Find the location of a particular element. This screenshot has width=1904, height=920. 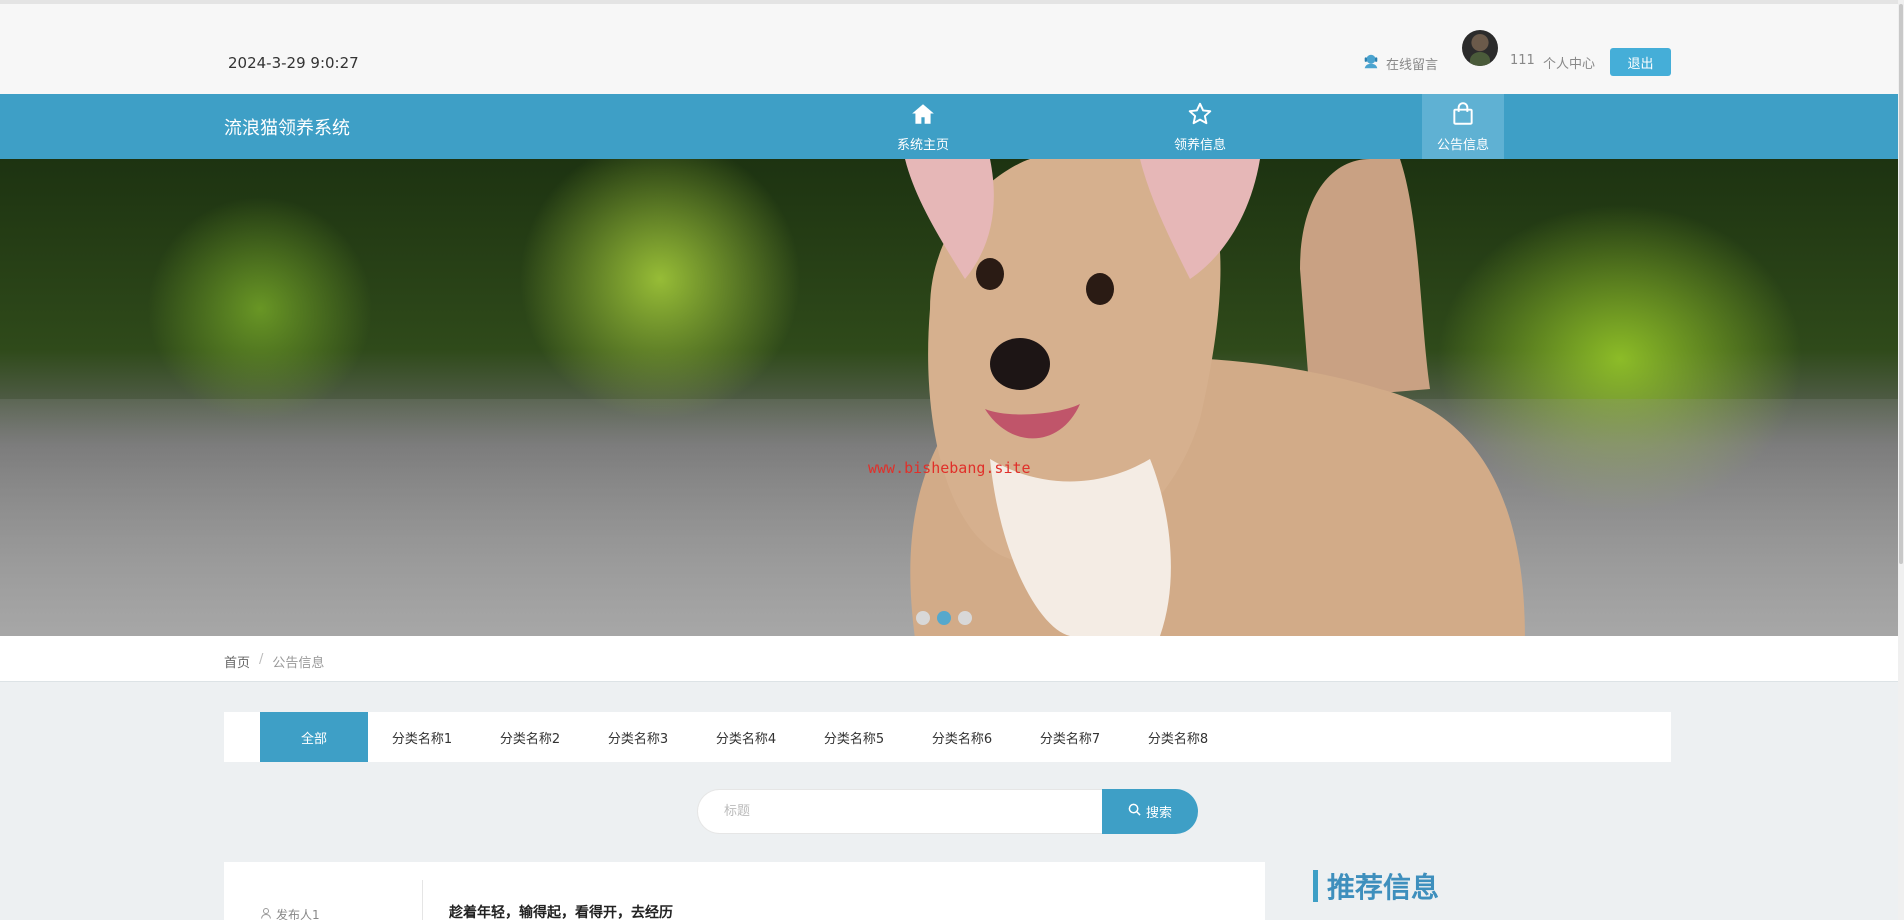

post-title: 趁着年轻，输得起，看得开，去经历 is located at coordinates (561, 911).